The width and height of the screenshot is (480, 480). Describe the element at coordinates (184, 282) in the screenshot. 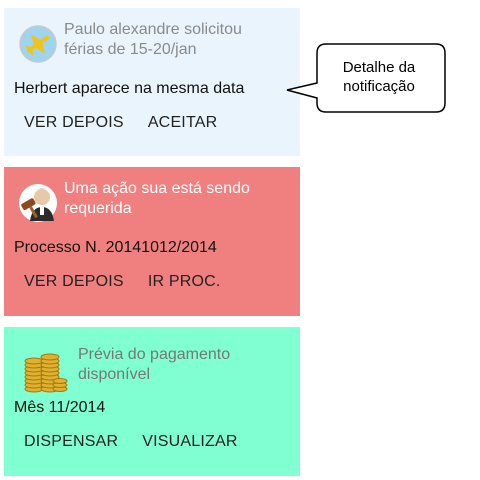

I see `go-to-process-button: IR PROC.` at that location.